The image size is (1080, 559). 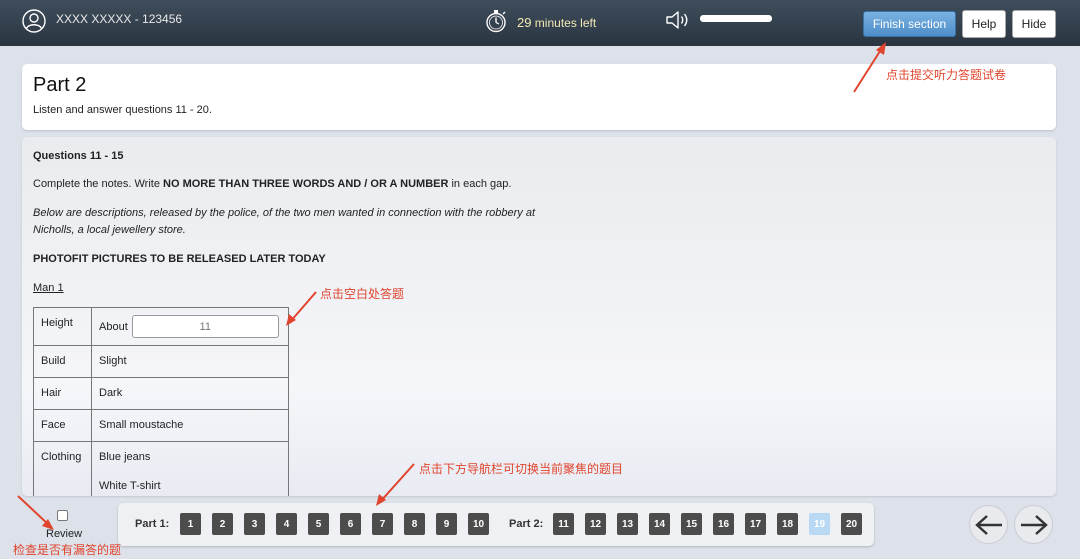 I want to click on row-value: Blue jeans White T-shirt, so click(x=190, y=468).